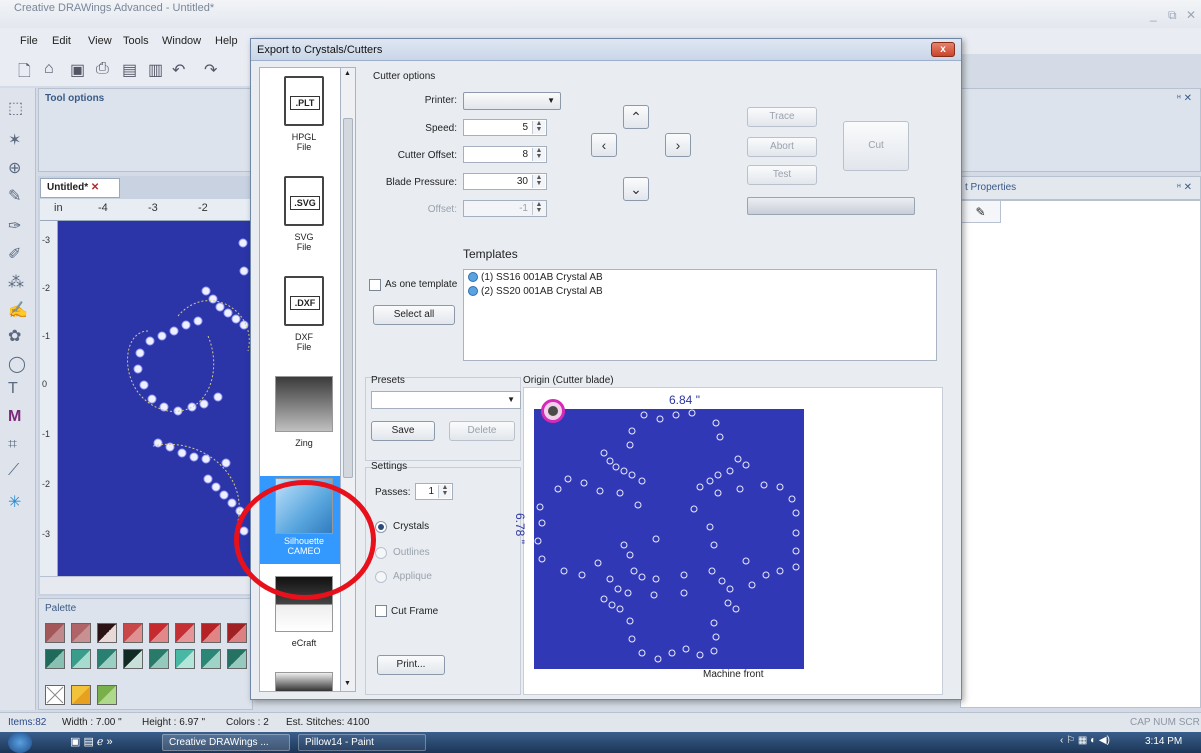  What do you see at coordinates (505, 208) in the screenshot?
I see `offset-field: -1 ▲ ▼` at bounding box center [505, 208].